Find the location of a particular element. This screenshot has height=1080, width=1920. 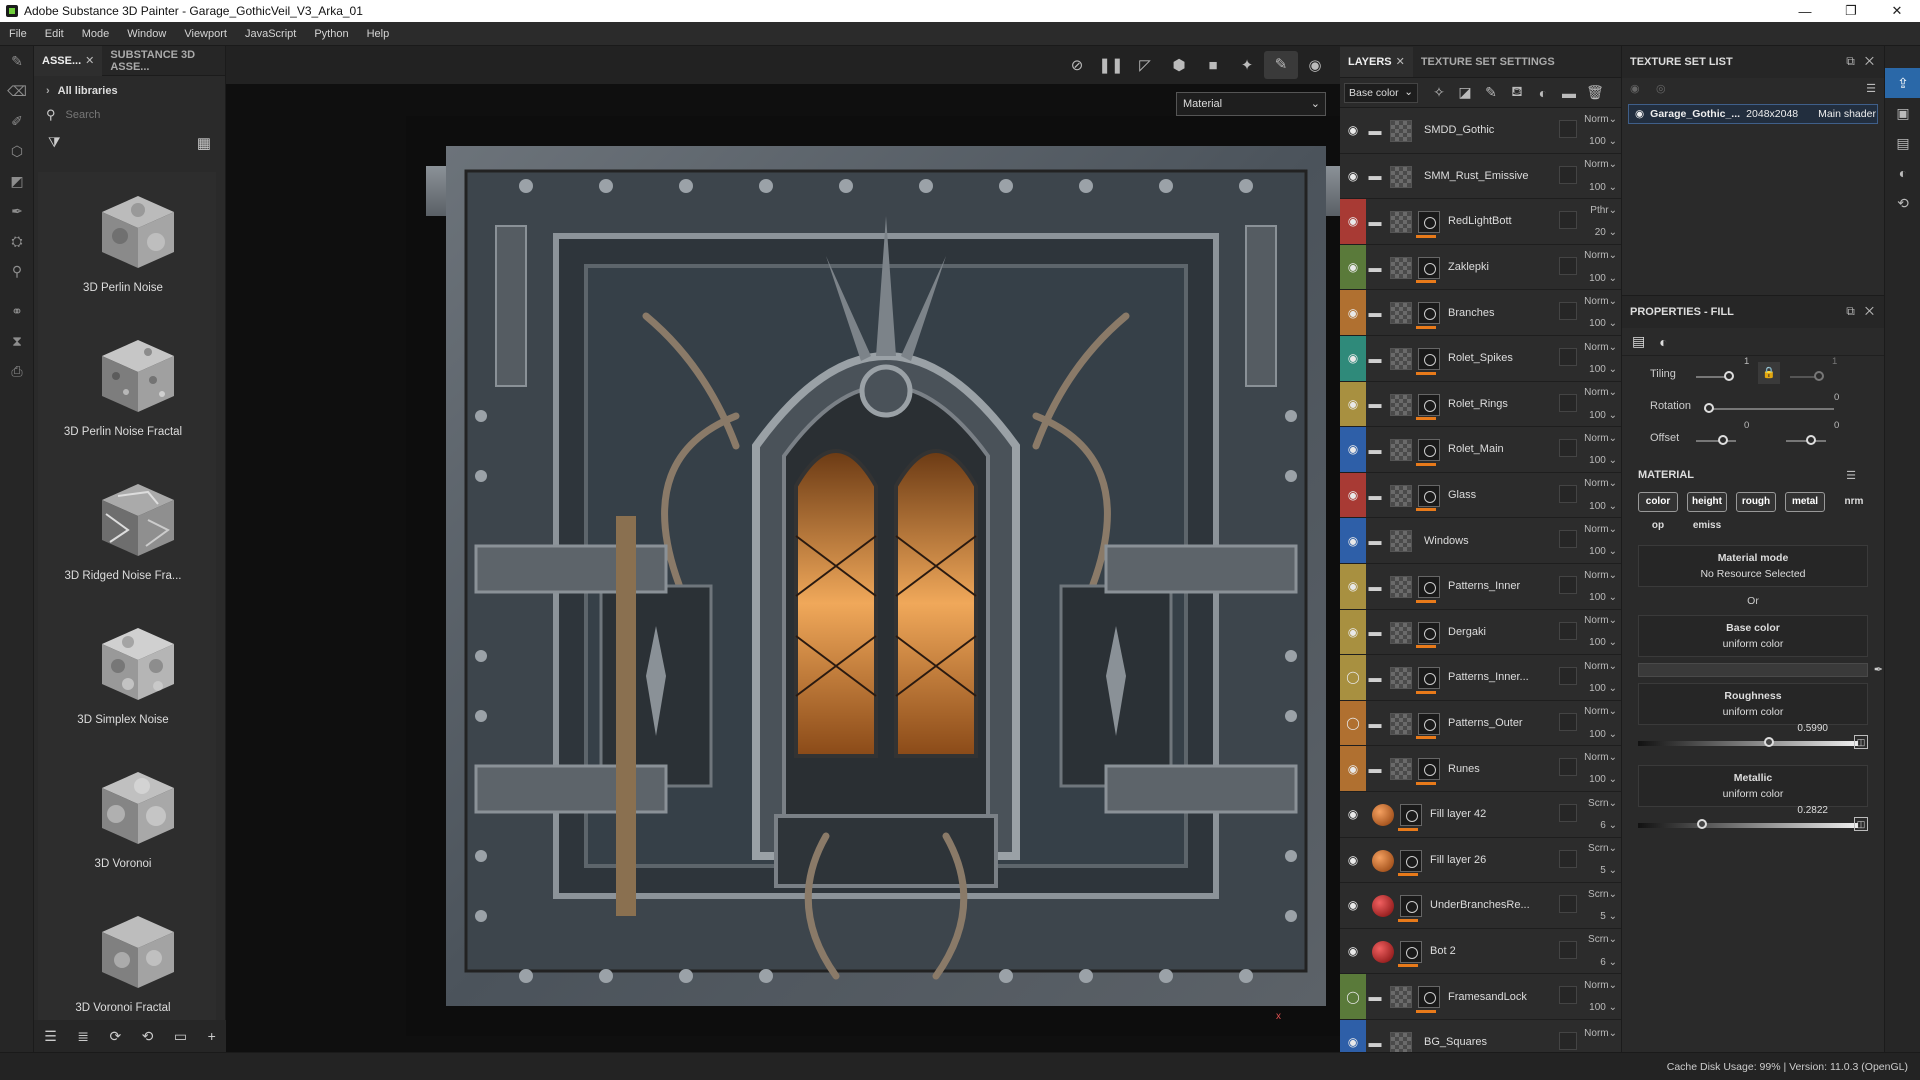

opacity-value: 5 ⌄ is located at coordinates (1600, 870).